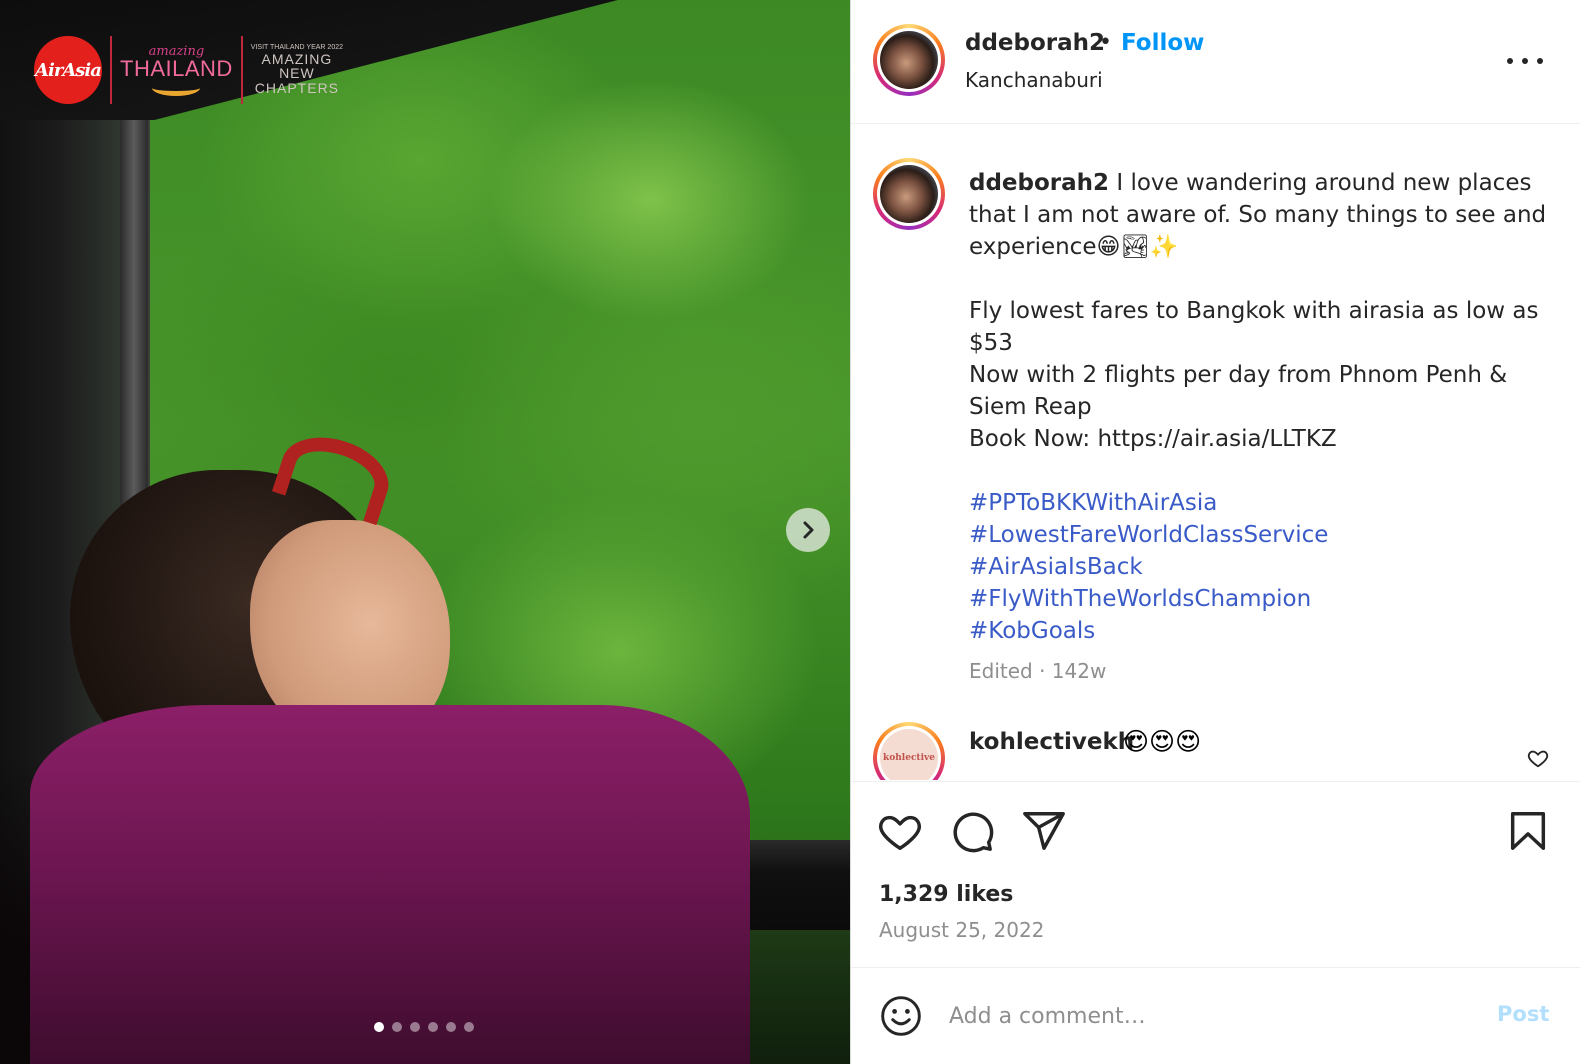 The width and height of the screenshot is (1580, 1064). I want to click on emoji-smiley-icon, so click(901, 1016).